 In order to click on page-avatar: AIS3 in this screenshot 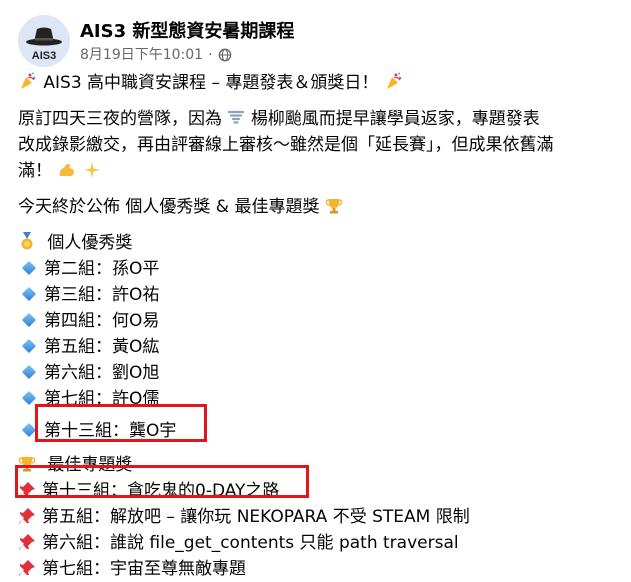, I will do `click(44, 41)`.